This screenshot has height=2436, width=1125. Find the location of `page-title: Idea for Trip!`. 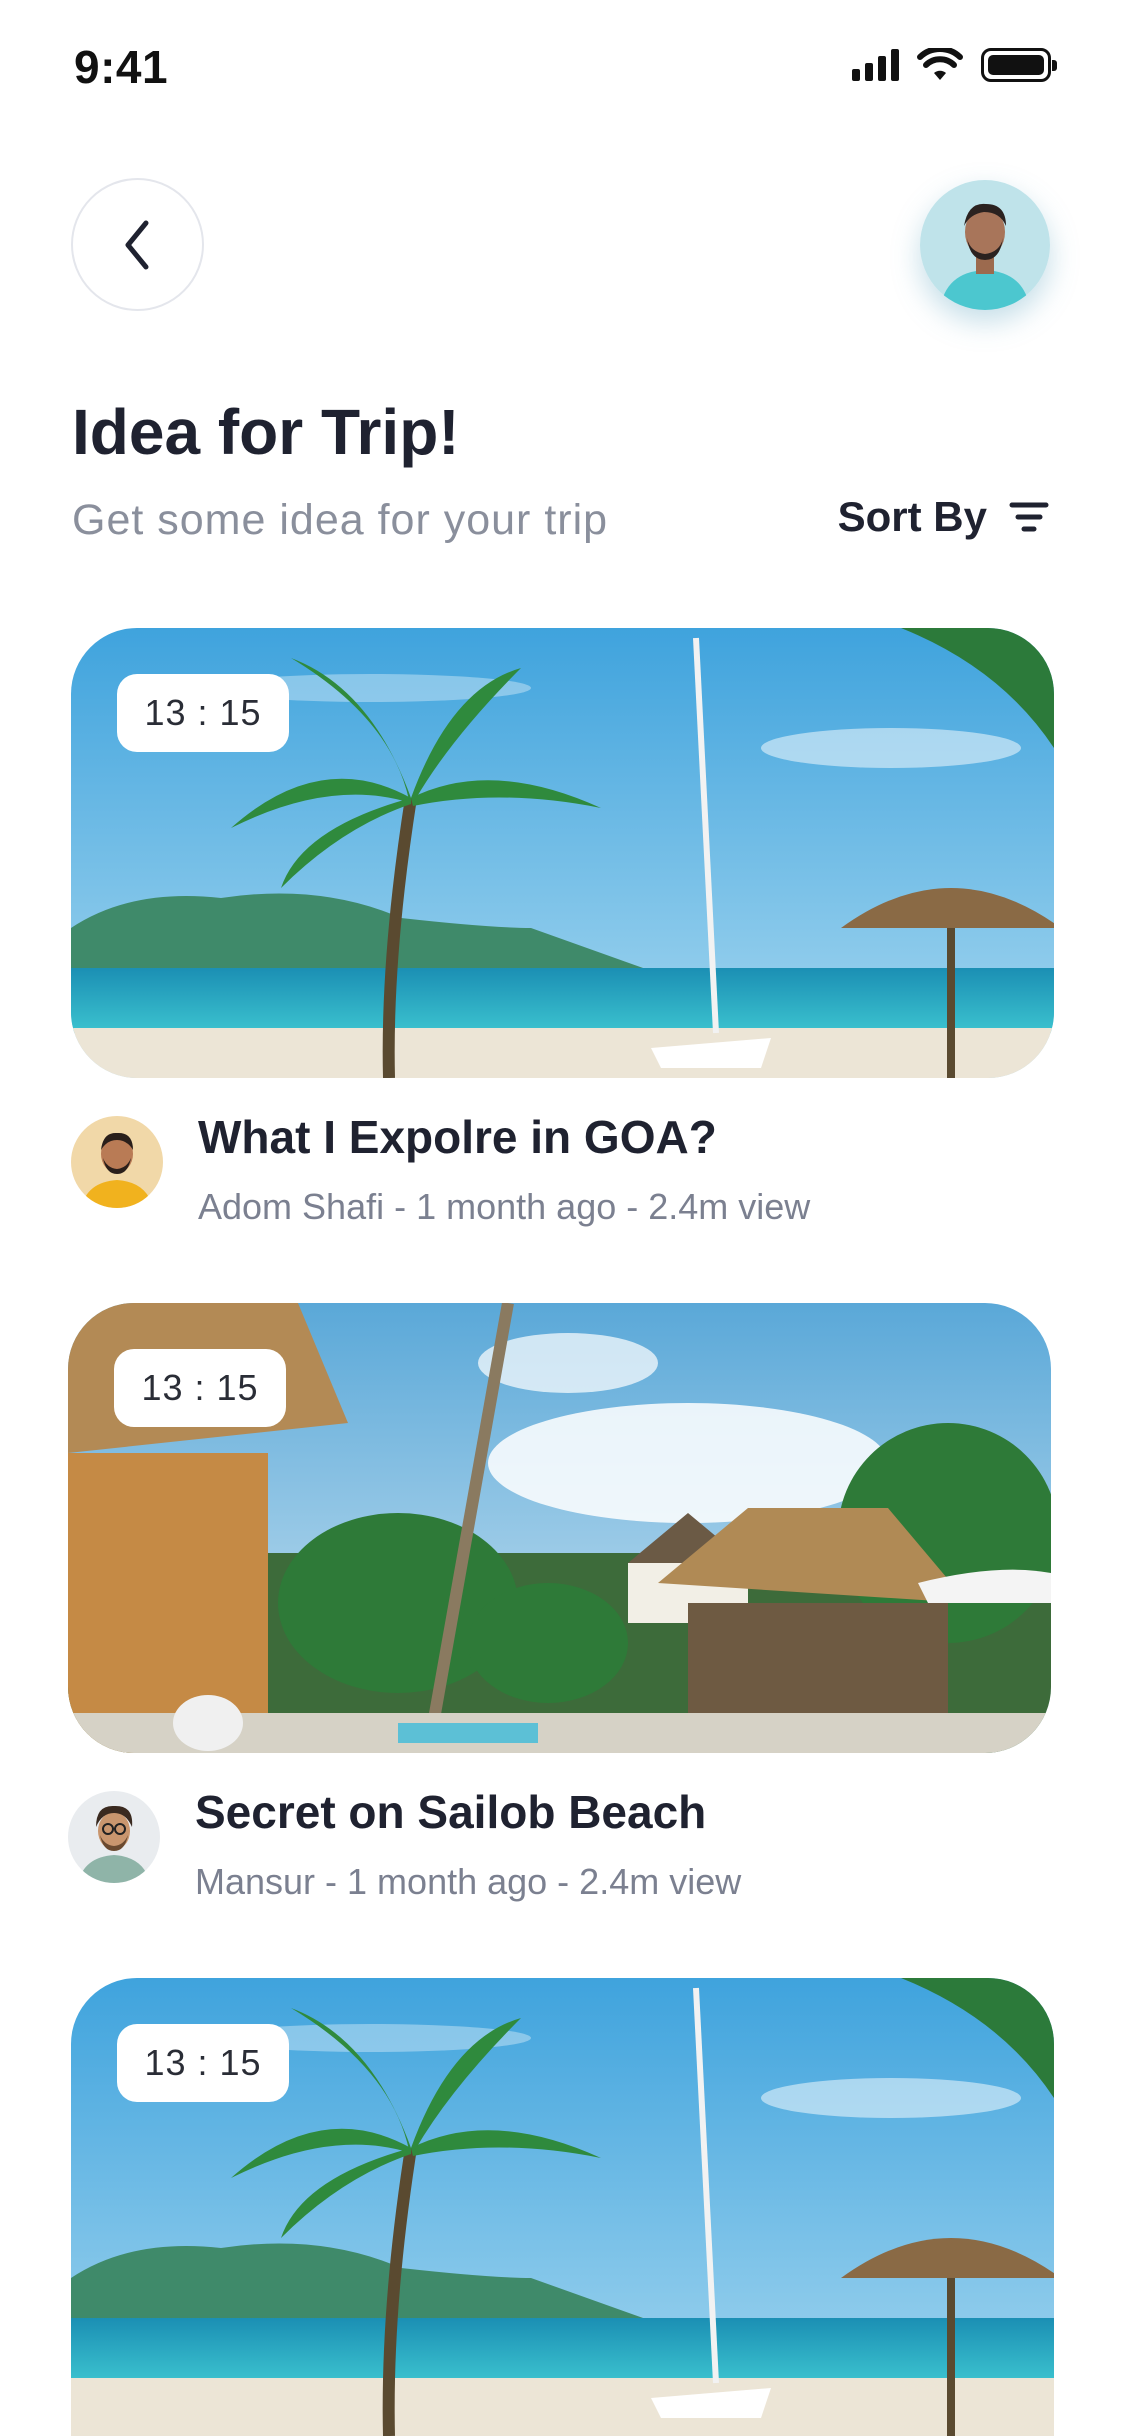

page-title: Idea for Trip! is located at coordinates (266, 432).